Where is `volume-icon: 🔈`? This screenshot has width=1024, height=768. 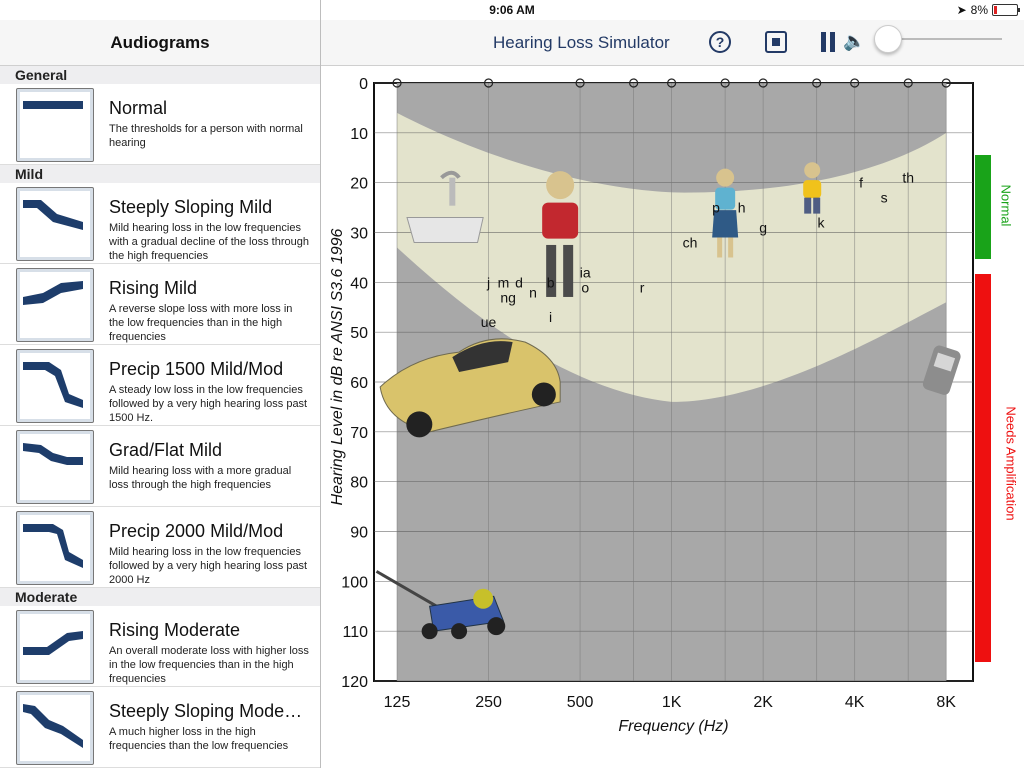
volume-icon: 🔈 is located at coordinates (854, 41).